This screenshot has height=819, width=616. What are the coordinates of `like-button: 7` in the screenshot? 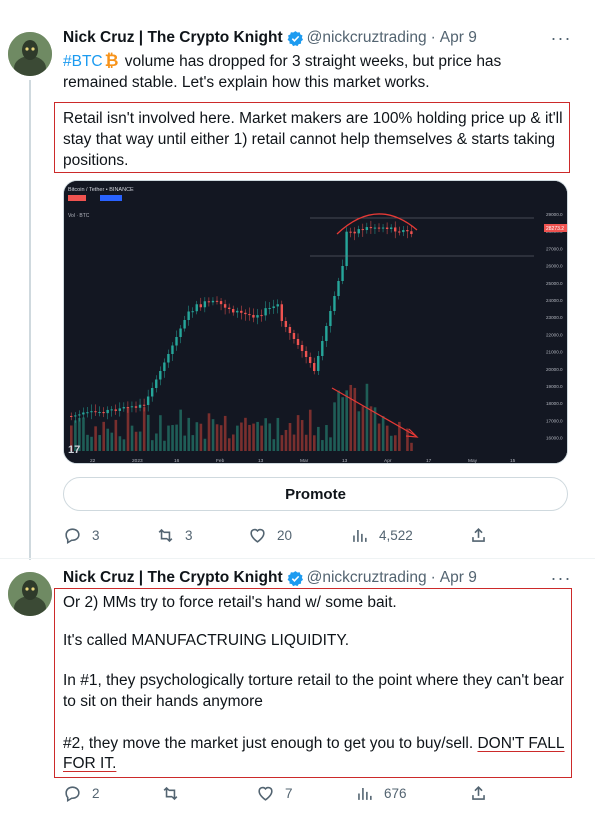 It's located at (274, 793).